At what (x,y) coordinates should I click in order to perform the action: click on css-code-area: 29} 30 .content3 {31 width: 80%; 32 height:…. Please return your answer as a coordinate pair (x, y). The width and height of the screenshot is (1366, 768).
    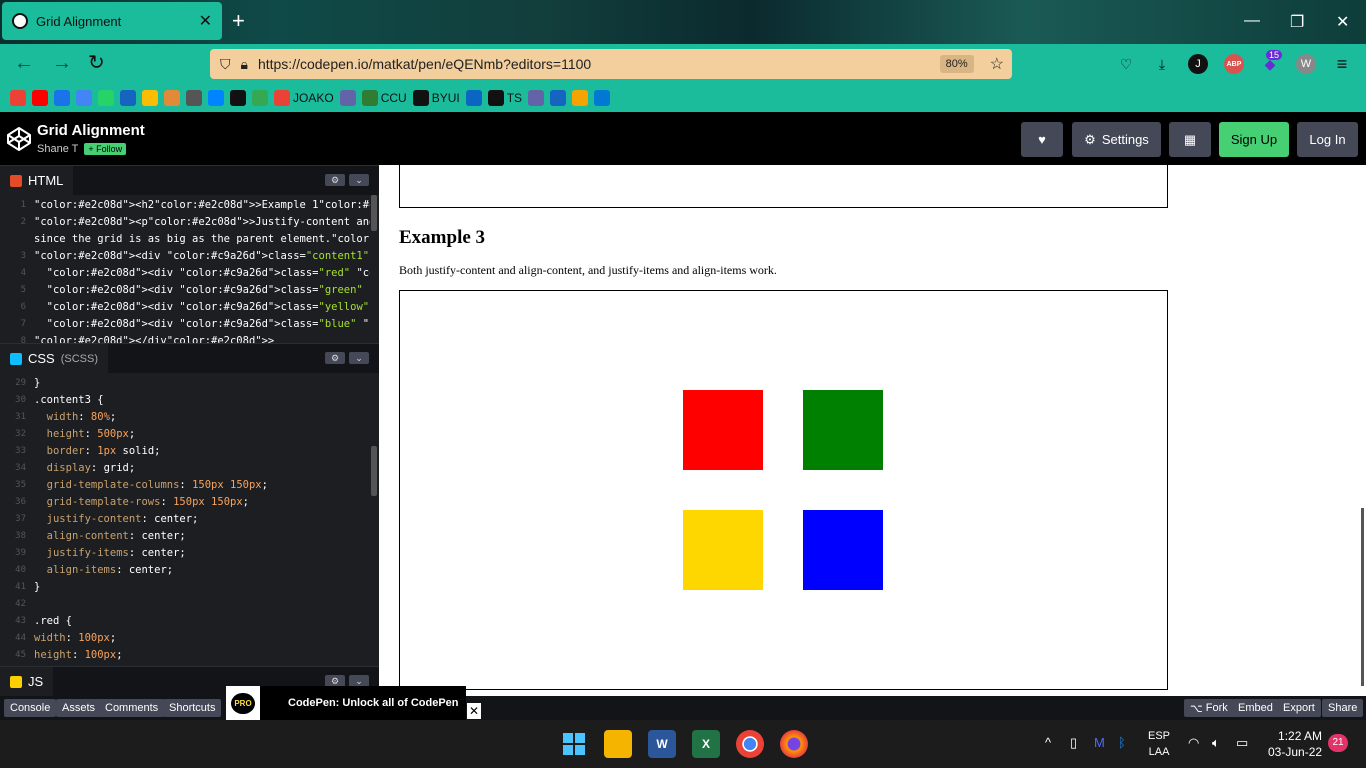
    Looking at the image, I should click on (185, 519).